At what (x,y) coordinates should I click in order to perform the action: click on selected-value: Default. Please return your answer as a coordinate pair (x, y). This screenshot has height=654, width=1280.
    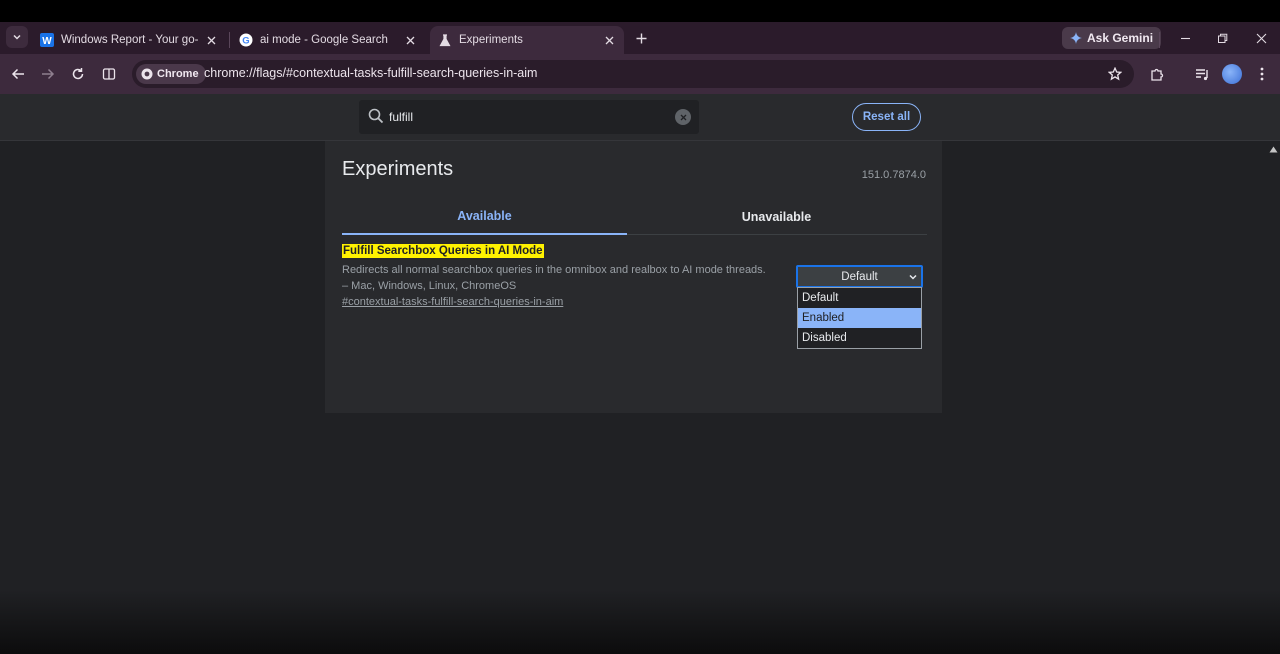
    Looking at the image, I should click on (859, 276).